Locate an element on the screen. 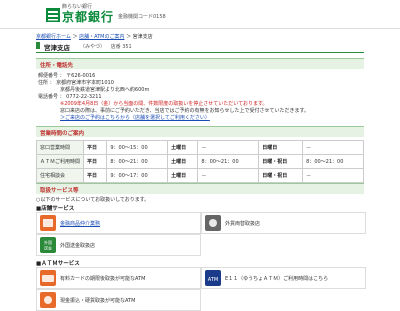  location-heading: 住所・電話先 is located at coordinates (57, 66).